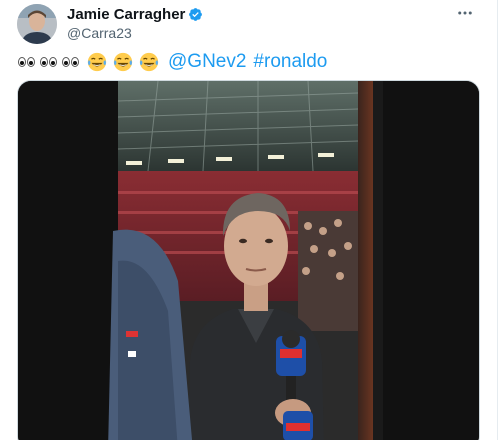 The height and width of the screenshot is (440, 500). I want to click on more-options-button, so click(465, 13).